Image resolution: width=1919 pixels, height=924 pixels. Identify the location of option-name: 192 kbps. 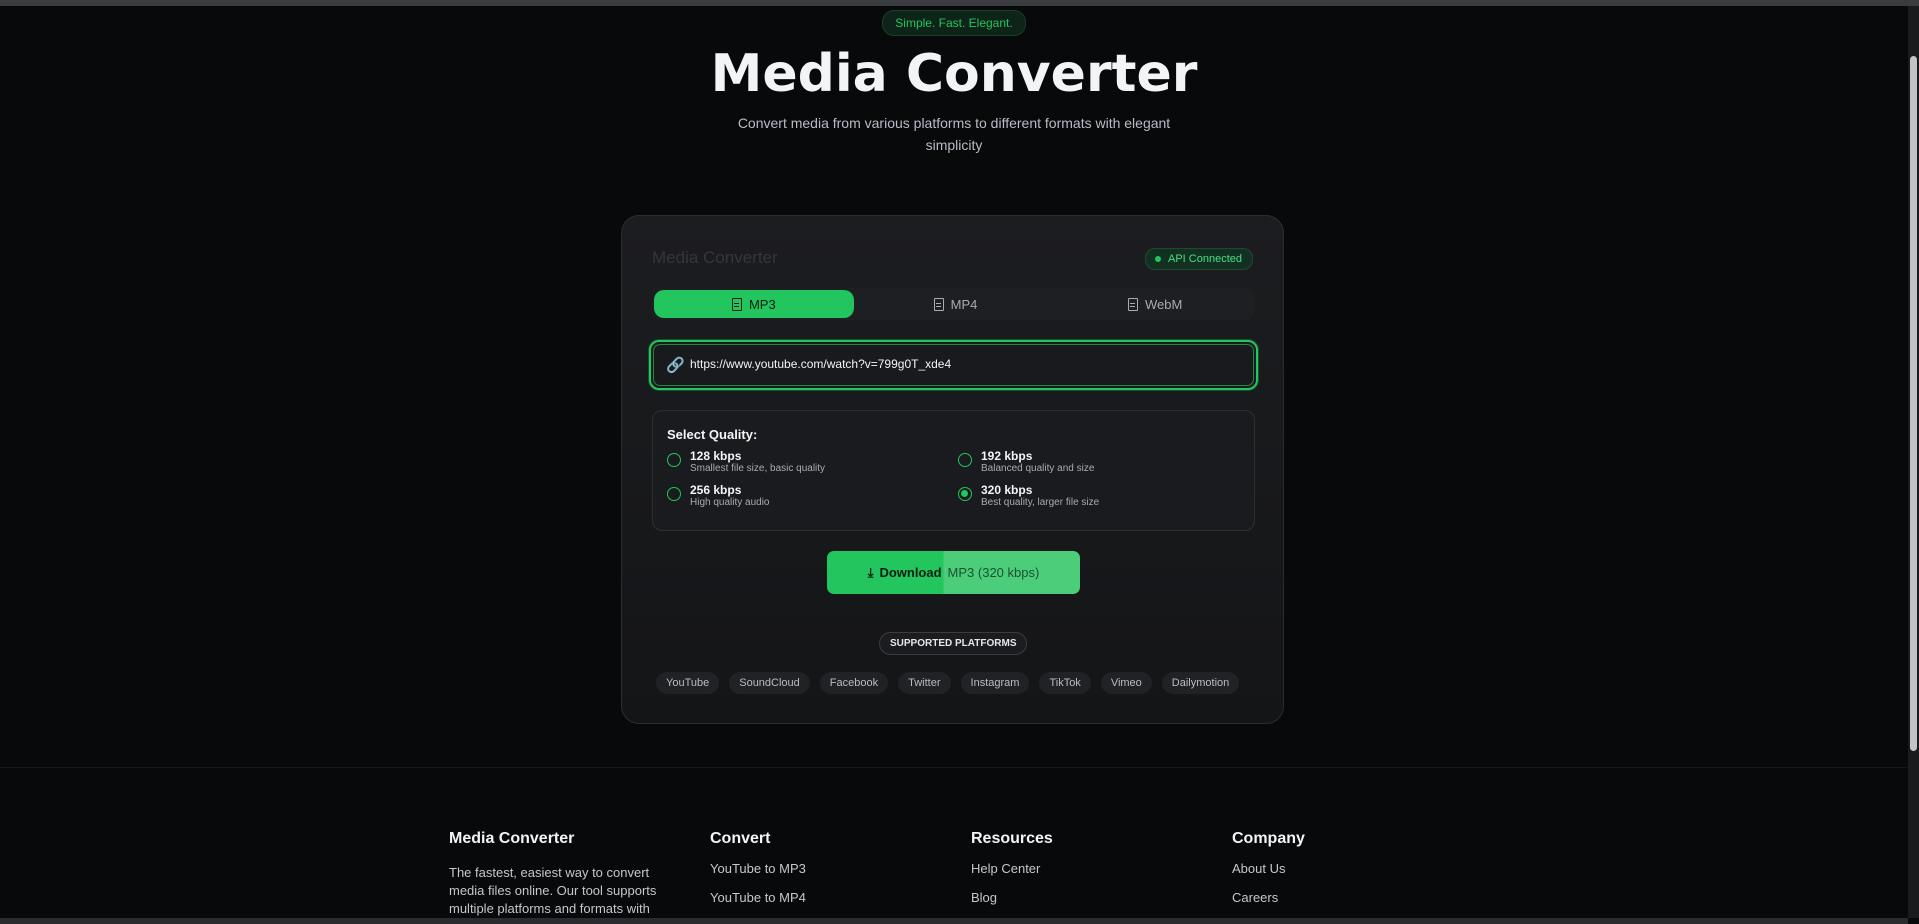
(1007, 456).